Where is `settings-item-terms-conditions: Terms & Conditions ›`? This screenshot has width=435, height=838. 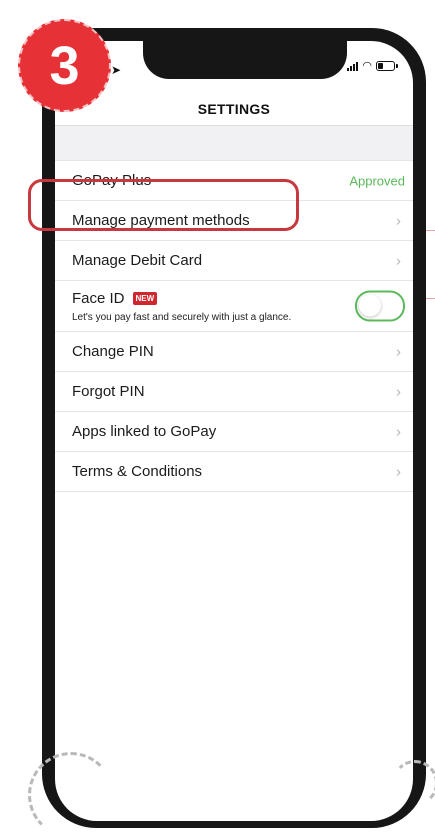 settings-item-terms-conditions: Terms & Conditions › is located at coordinates (234, 472).